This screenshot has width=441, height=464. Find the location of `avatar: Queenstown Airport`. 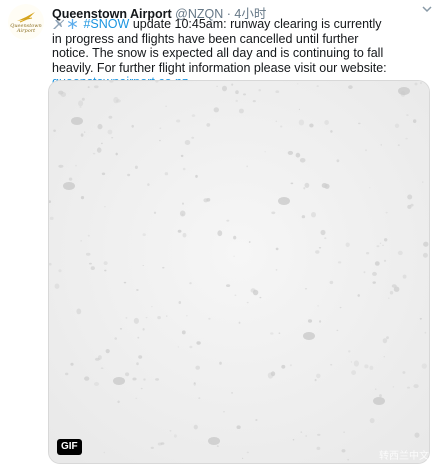

avatar: Queenstown Airport is located at coordinates (26, 22).